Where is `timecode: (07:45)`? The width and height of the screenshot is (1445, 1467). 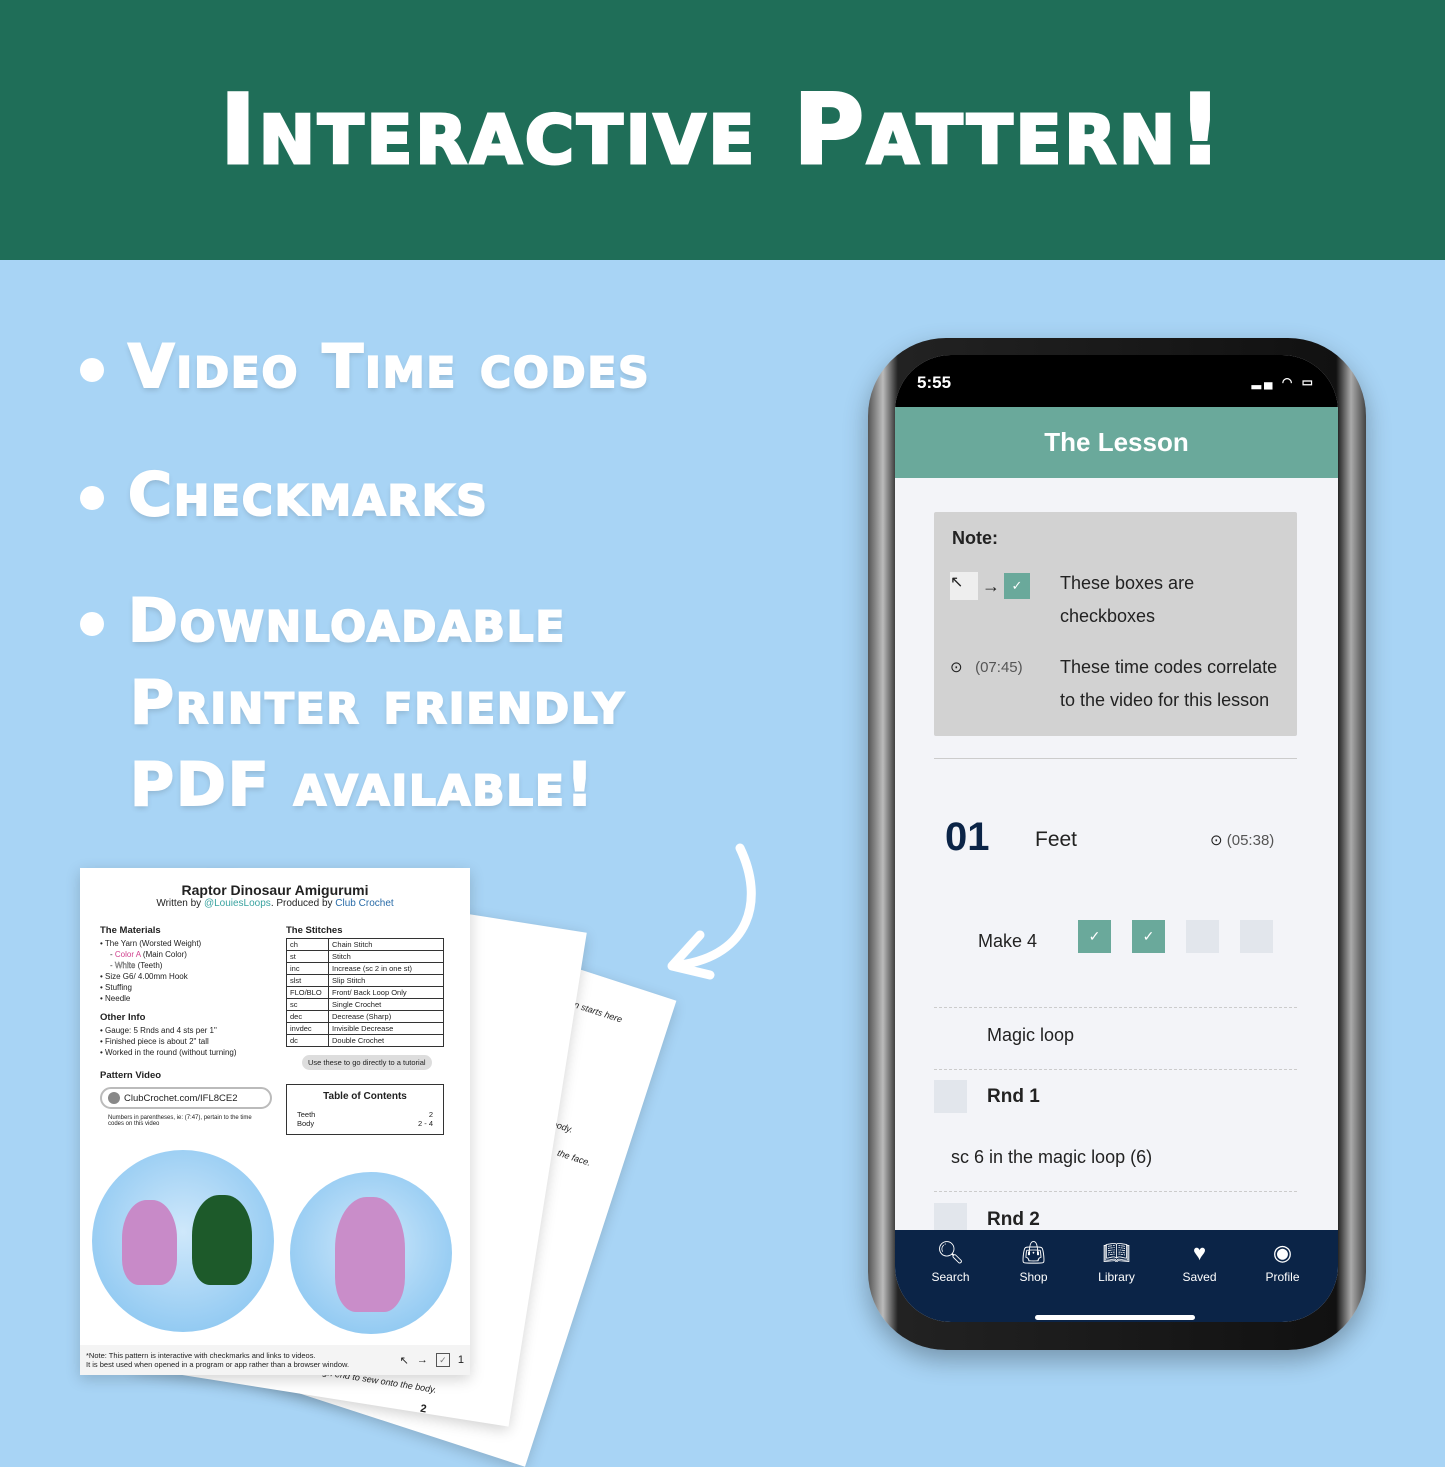 timecode: (07:45) is located at coordinates (999, 667).